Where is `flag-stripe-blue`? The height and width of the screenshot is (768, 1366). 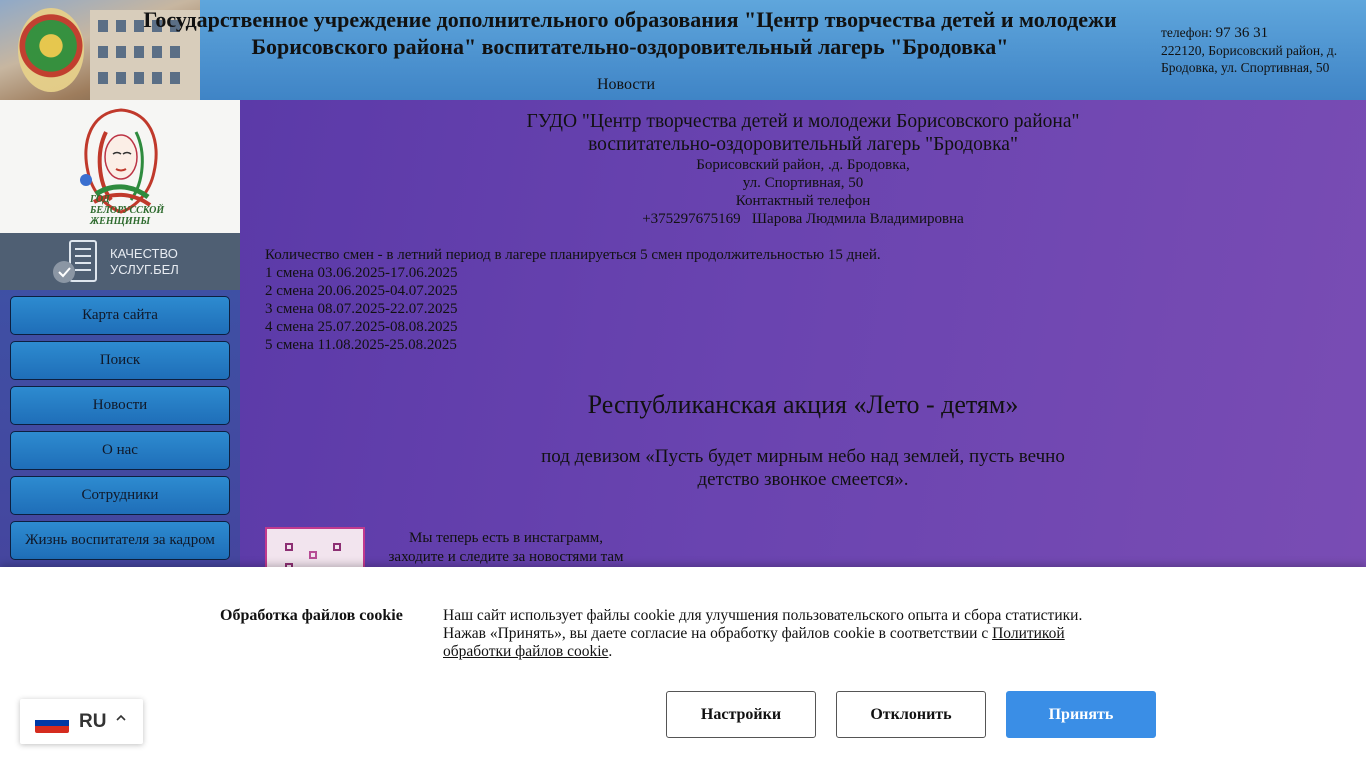
flag-stripe-blue is located at coordinates (52, 723).